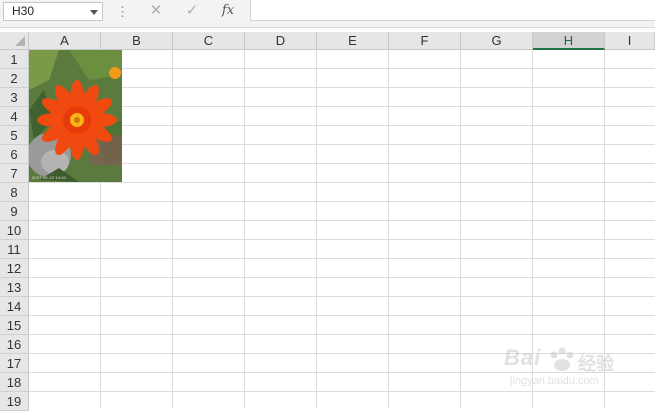 The width and height of the screenshot is (655, 411). I want to click on row-header-5: 5, so click(14, 135).